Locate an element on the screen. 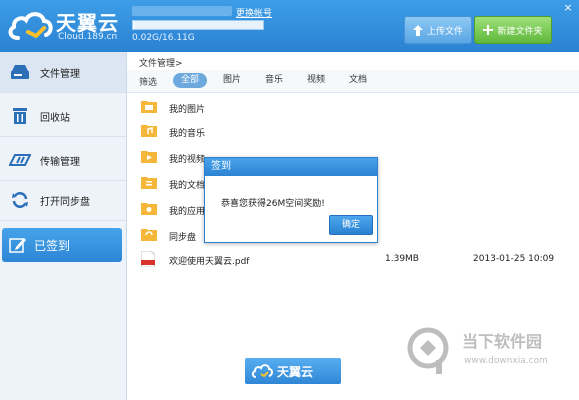  upload-arrow-icon is located at coordinates (417, 30).